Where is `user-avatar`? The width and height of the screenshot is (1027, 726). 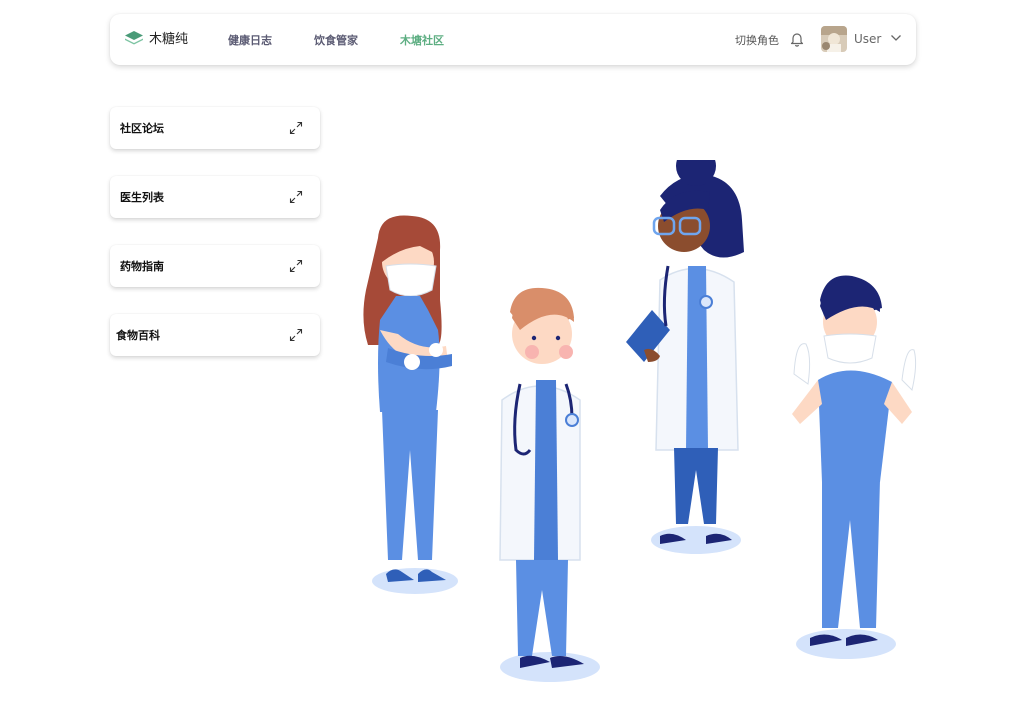 user-avatar is located at coordinates (834, 39).